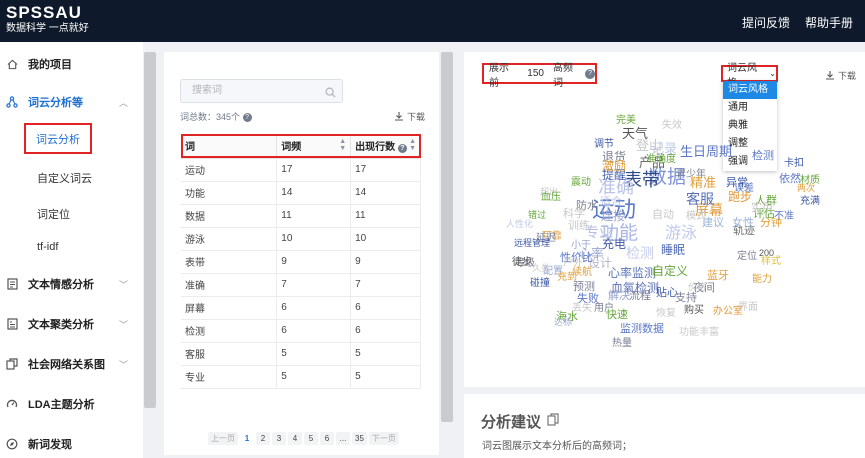  Describe the element at coordinates (385, 170) in the screenshot. I see `cell-rows: 17` at that location.